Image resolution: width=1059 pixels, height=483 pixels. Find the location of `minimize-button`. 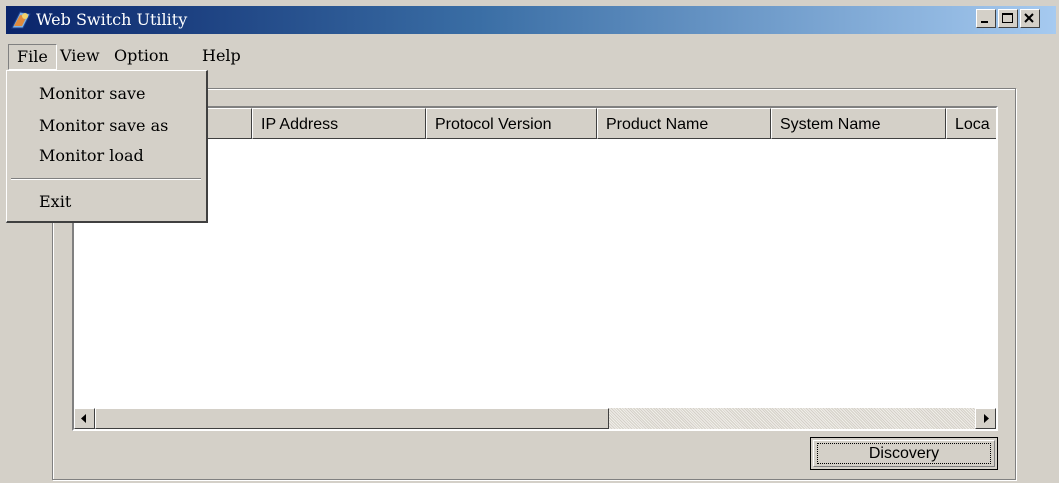

minimize-button is located at coordinates (986, 18).